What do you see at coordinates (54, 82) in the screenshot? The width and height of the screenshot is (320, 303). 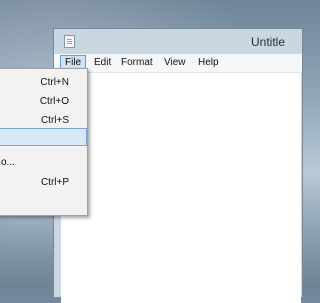 I see `menu-item-shortcut: Ctrl+N` at bounding box center [54, 82].